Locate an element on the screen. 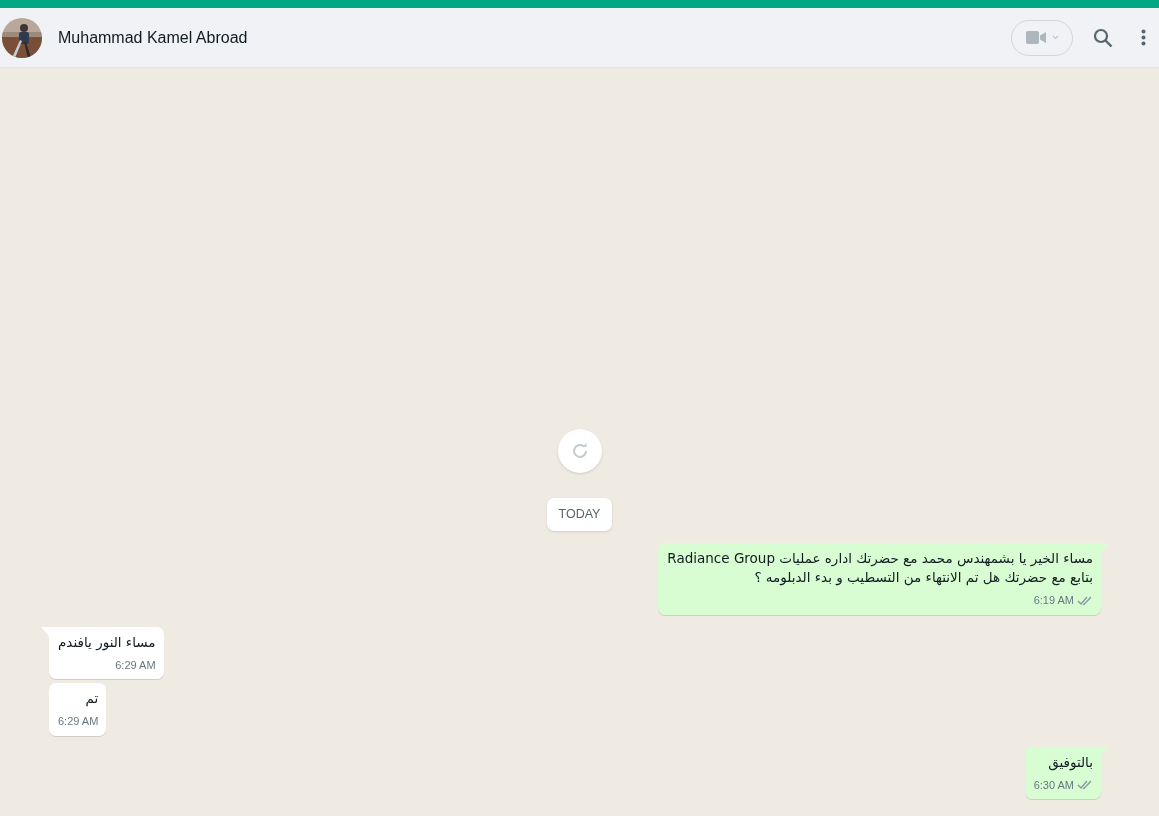 This screenshot has width=1159, height=816. message-time: 6:19 AM is located at coordinates (1053, 600).